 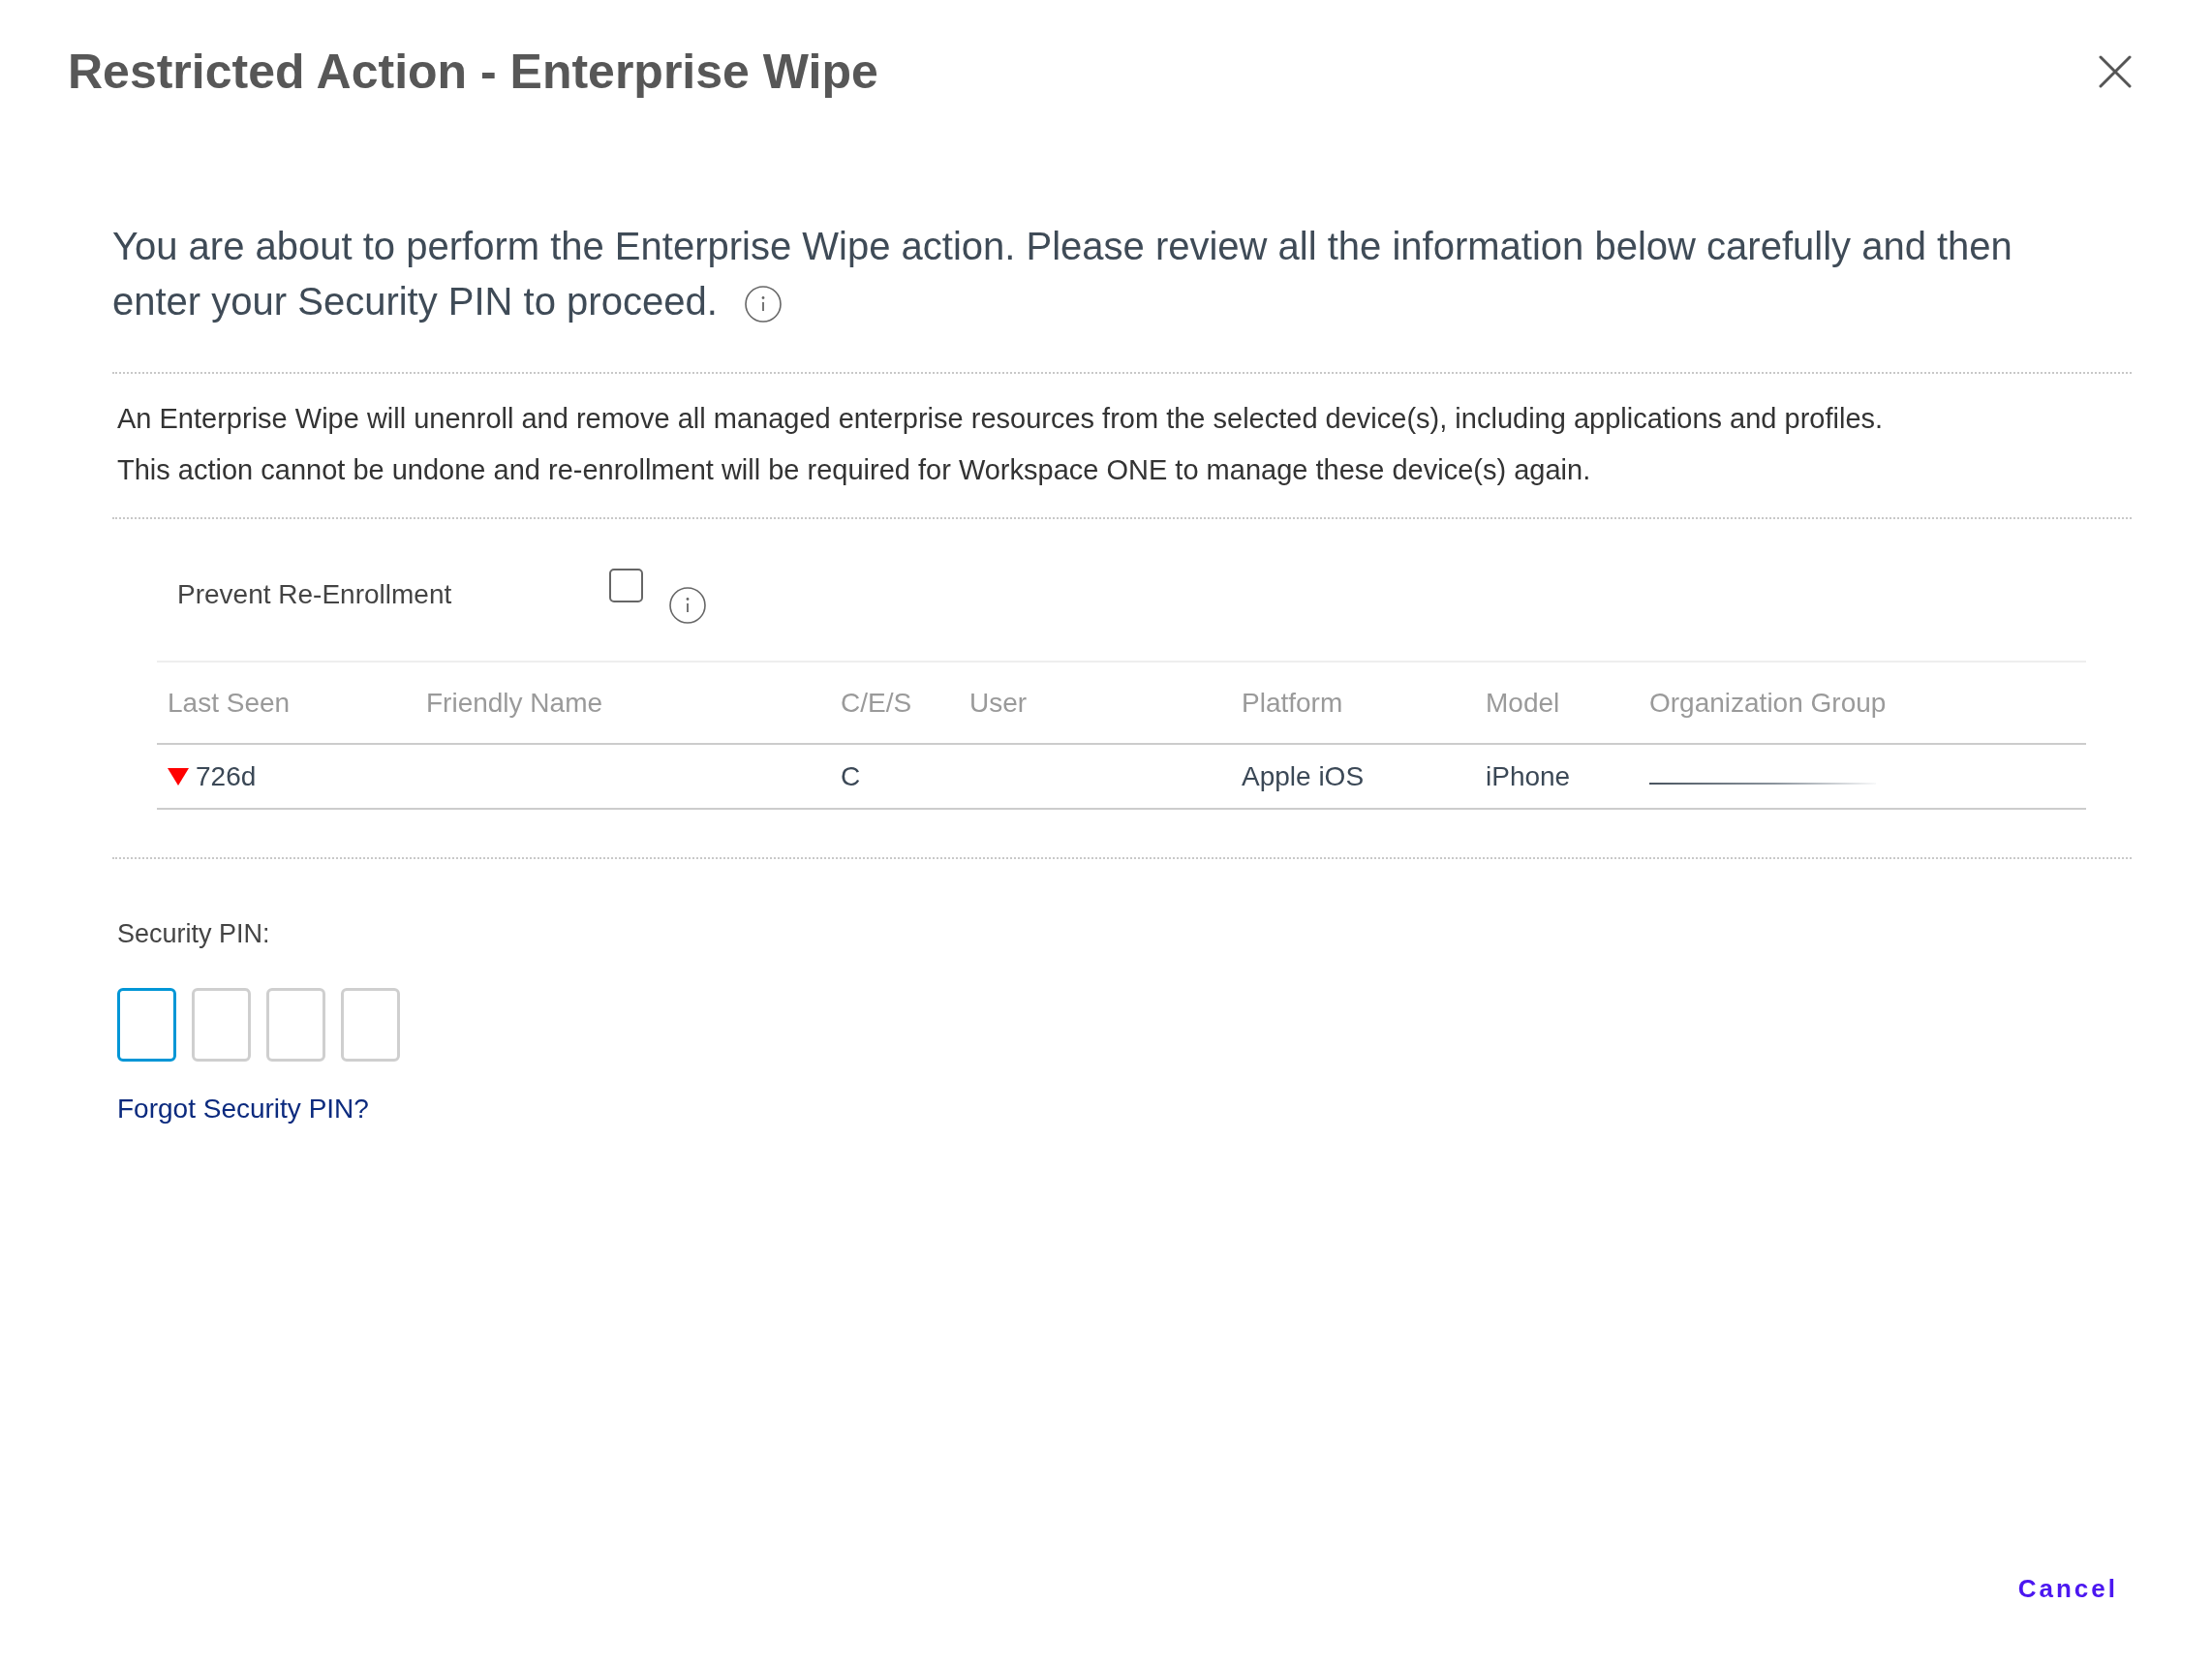 What do you see at coordinates (514, 703) in the screenshot?
I see `column-header: Friendly Name` at bounding box center [514, 703].